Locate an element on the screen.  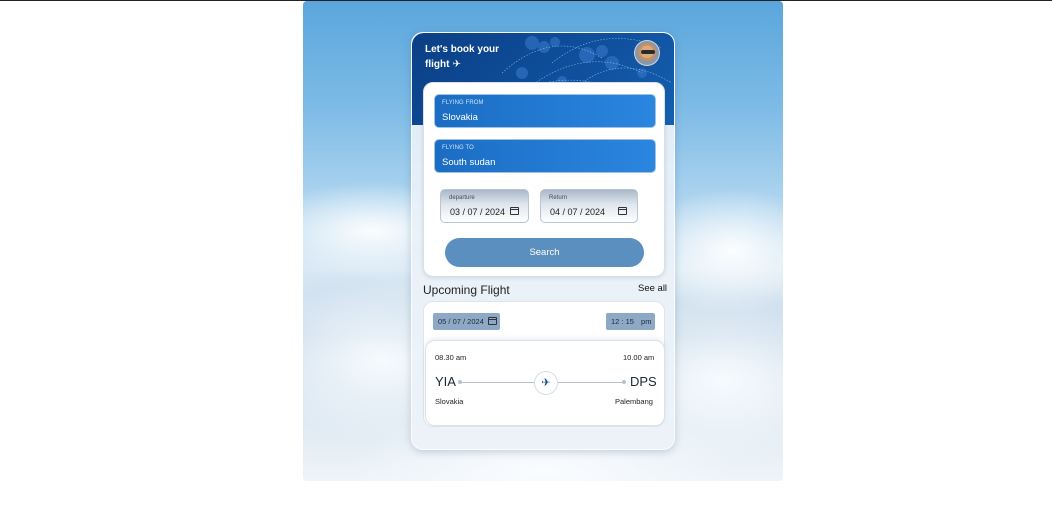
flying-to-label: FLYING TO is located at coordinates (458, 148).